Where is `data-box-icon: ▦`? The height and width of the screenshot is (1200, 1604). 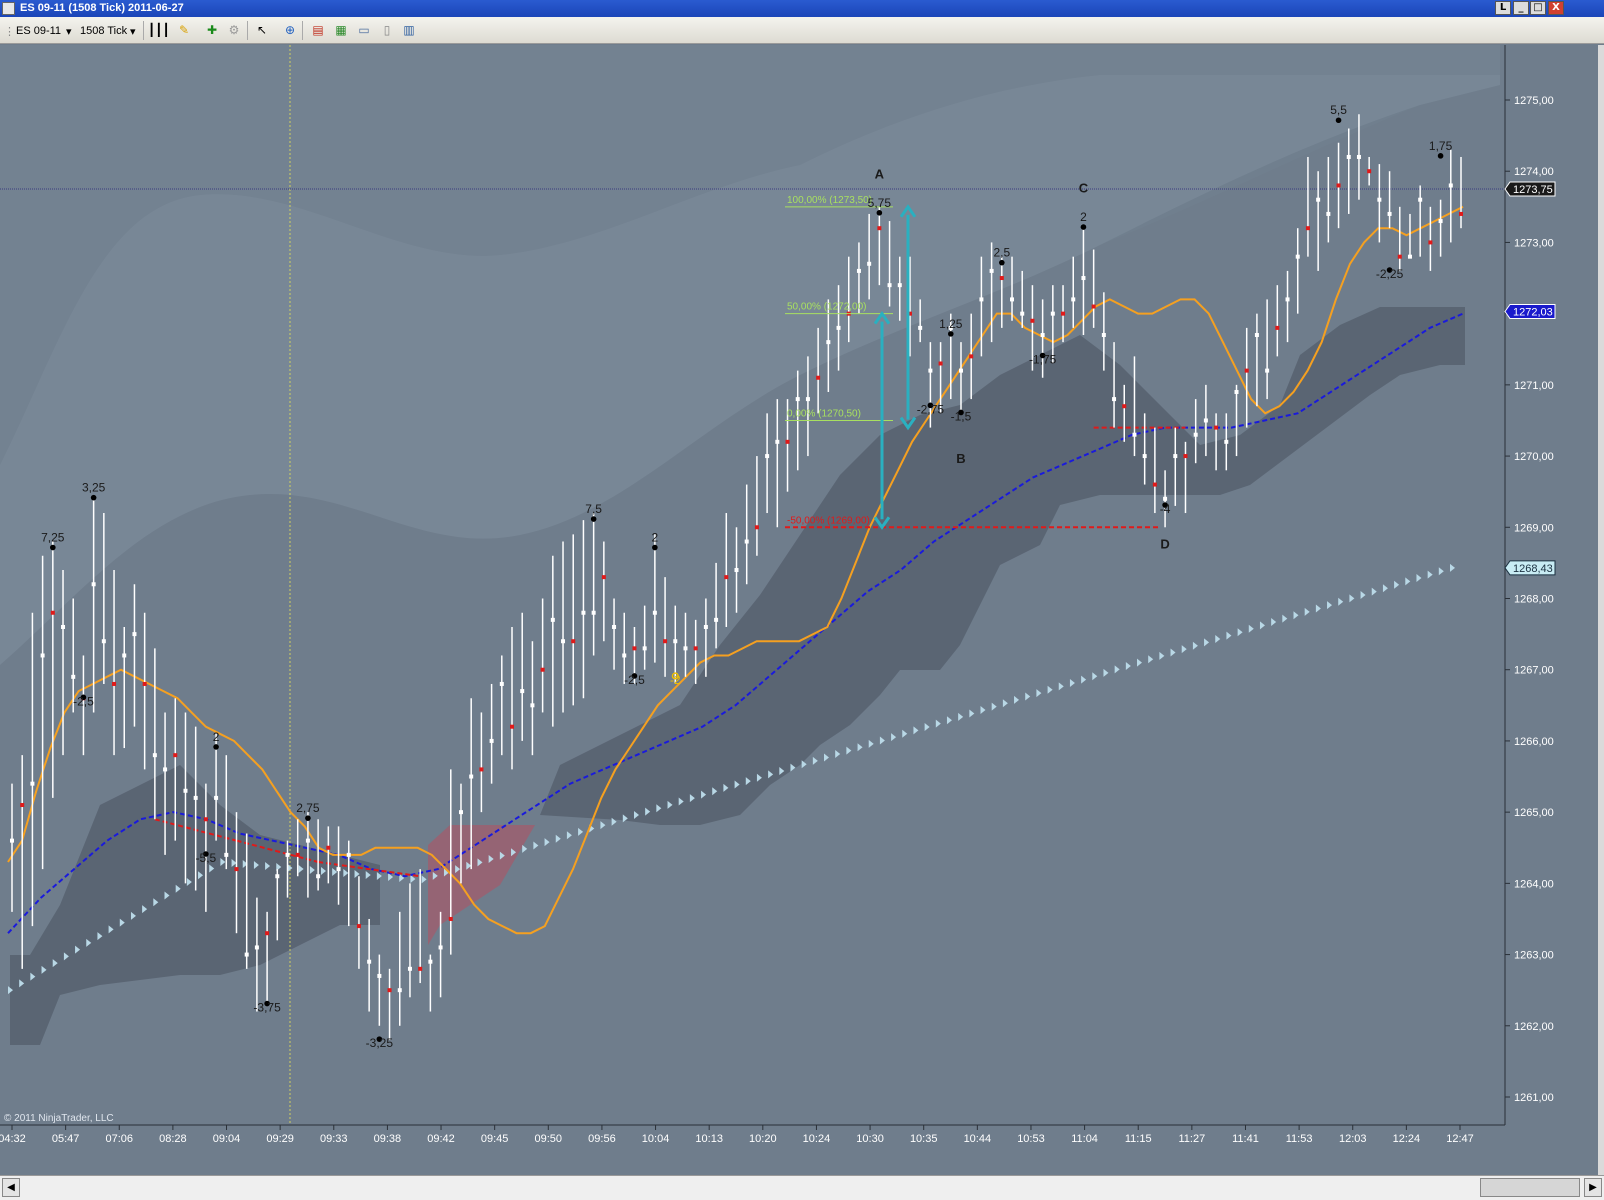
data-box-icon: ▦ is located at coordinates (341, 30).